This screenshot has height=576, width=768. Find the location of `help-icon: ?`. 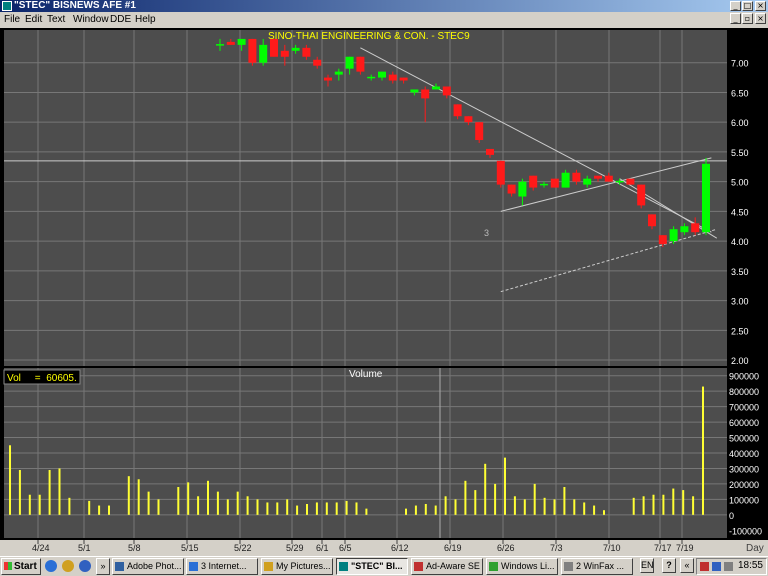

help-icon: ? is located at coordinates (669, 565).